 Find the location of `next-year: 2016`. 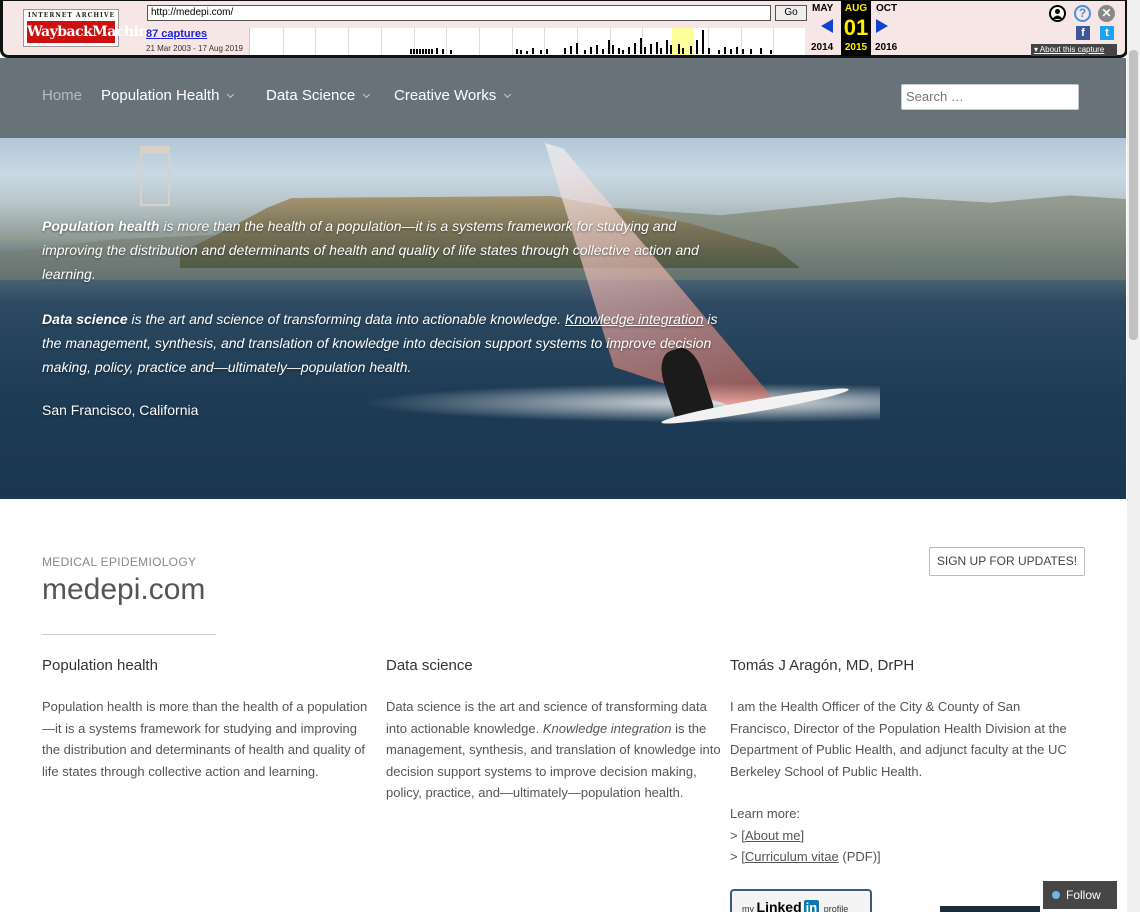

next-year: 2016 is located at coordinates (886, 47).